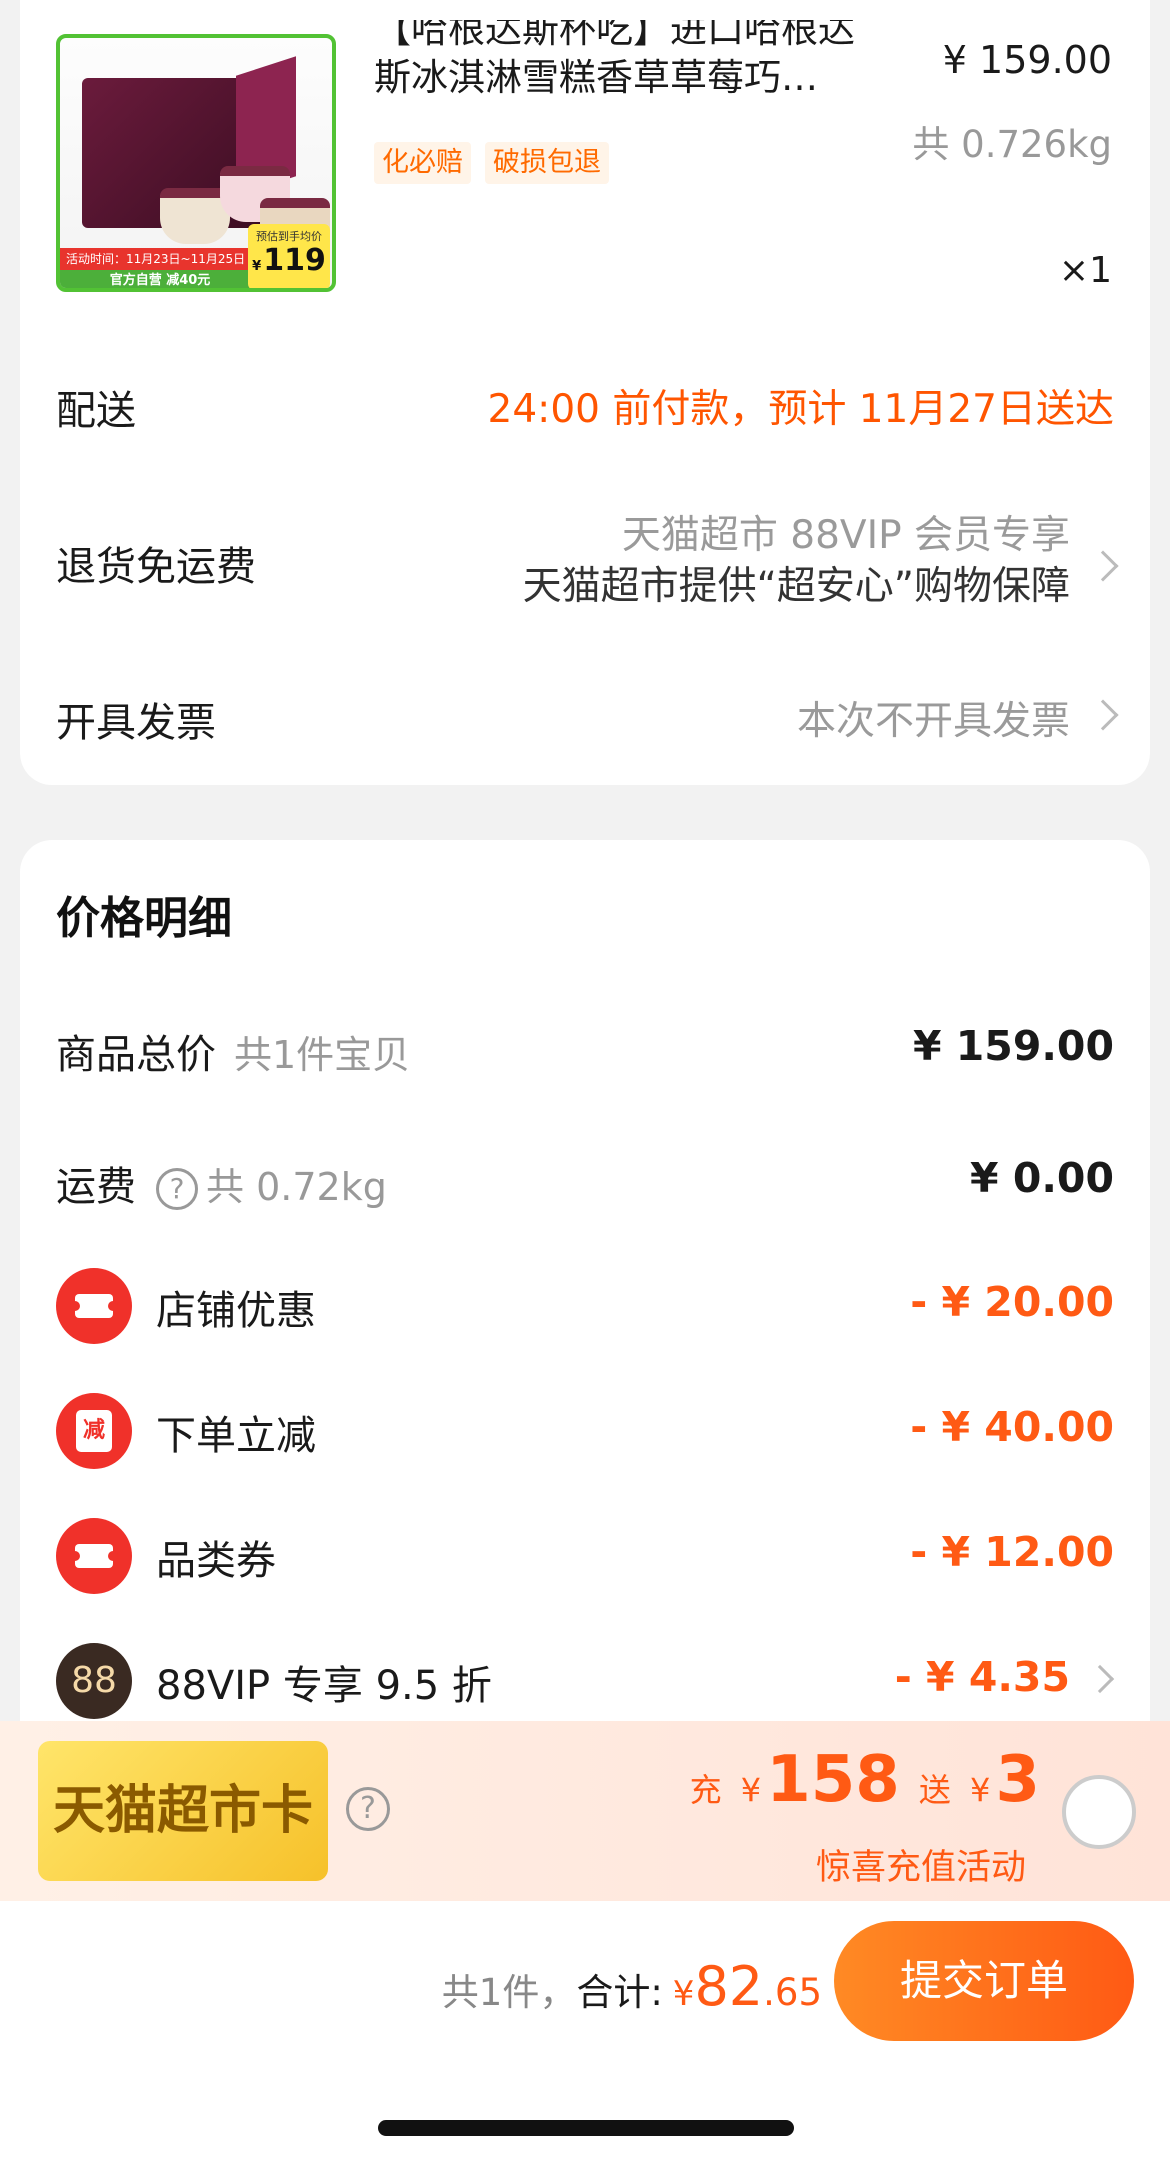  Describe the element at coordinates (729, 1986) in the screenshot. I see `total-integer: 82` at that location.